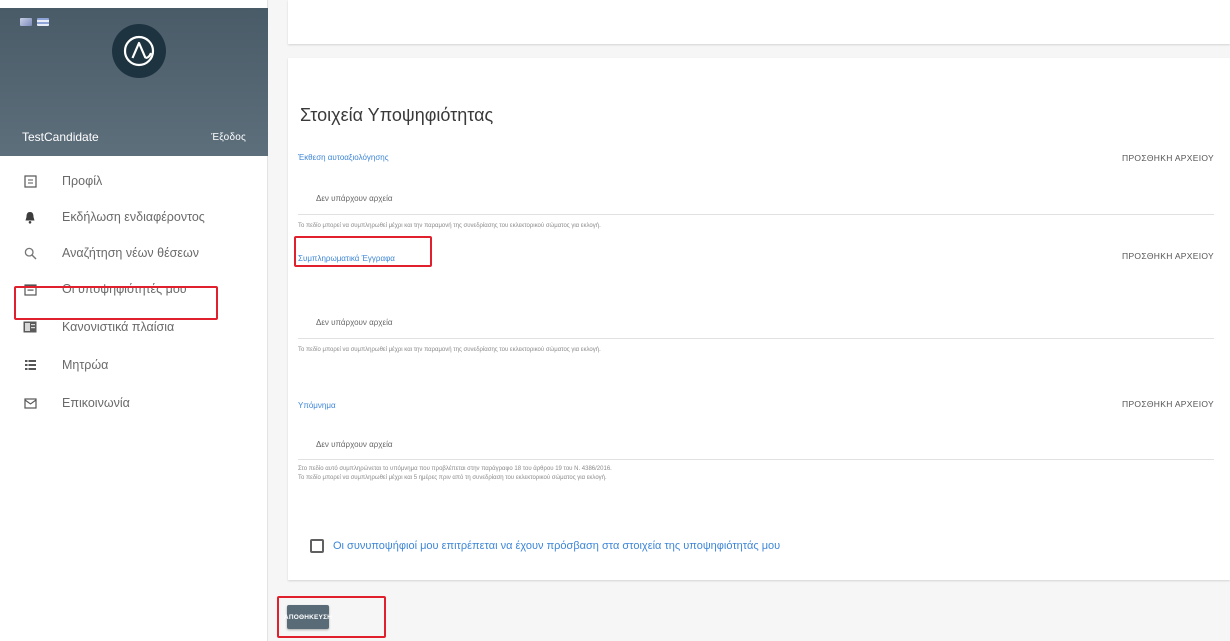 This screenshot has height=641, width=1230. I want to click on mail-icon, so click(30, 403).